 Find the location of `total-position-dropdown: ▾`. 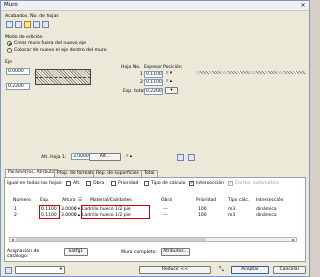

total-position-dropdown: ▾ is located at coordinates (171, 90).